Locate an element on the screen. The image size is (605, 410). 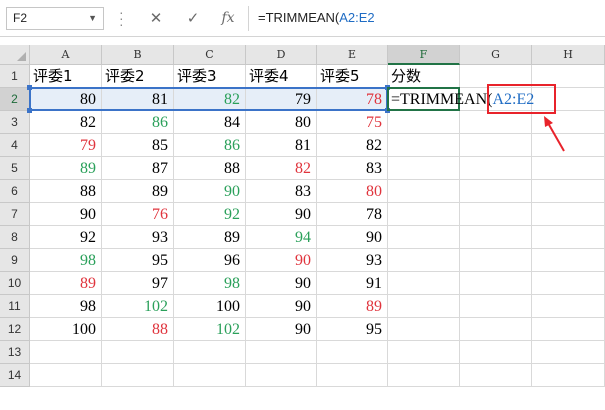
cell-d2: 79 is located at coordinates (281, 99).